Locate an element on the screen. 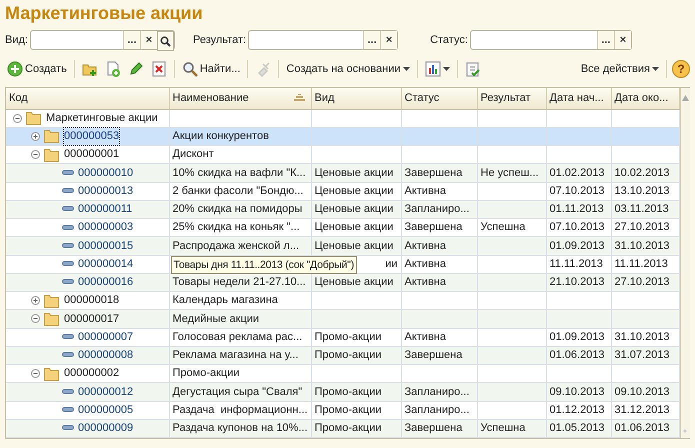 The height and width of the screenshot is (448, 695). table-row: 000000015 Распродажа женской л... Ценовые акции Активна 01.09.2013 31.10.2013 is located at coordinates (342, 245).